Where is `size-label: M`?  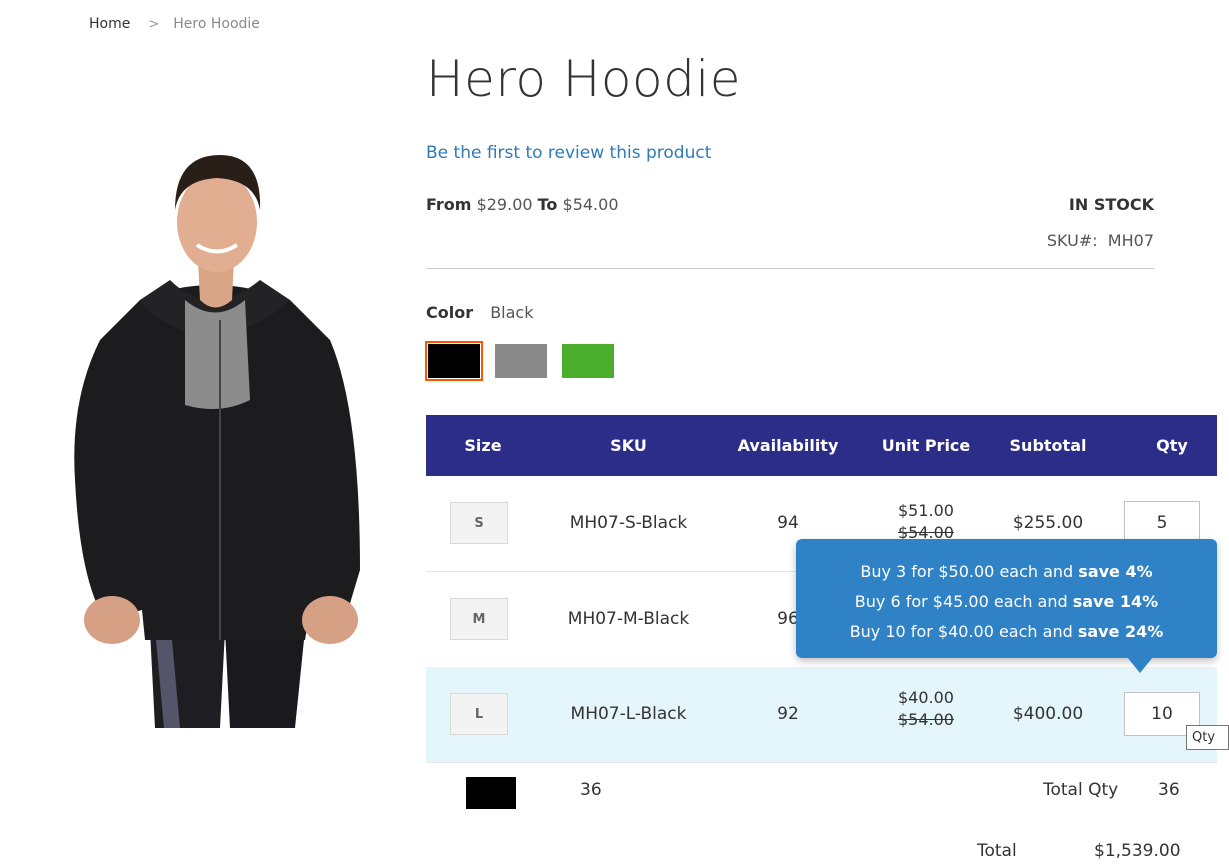 size-label: M is located at coordinates (479, 619).